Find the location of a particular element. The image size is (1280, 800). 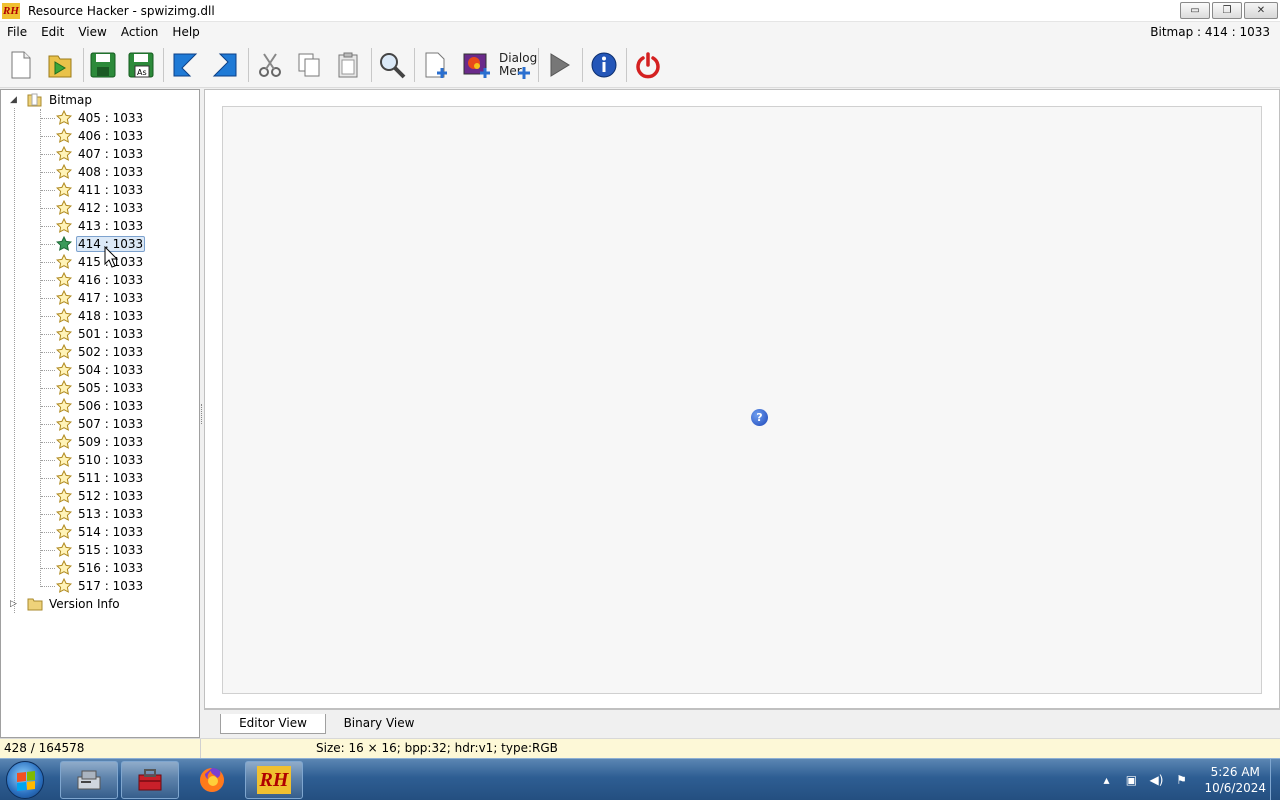

tree-item-bitmap: 407 : 1033 is located at coordinates (100, 154).